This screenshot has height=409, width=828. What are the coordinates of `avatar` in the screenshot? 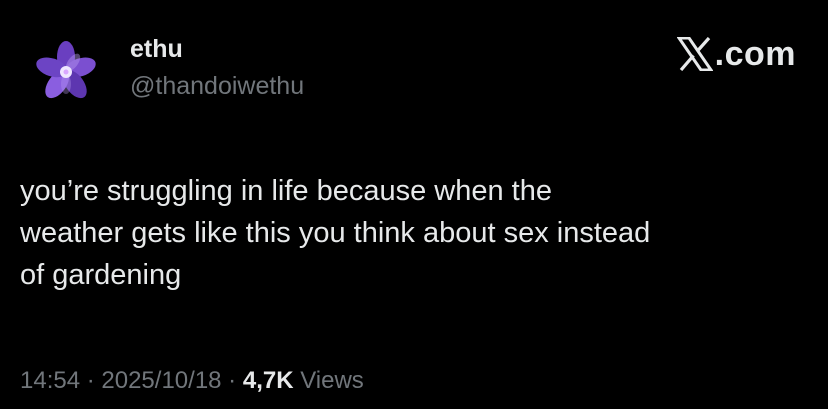 It's located at (66, 72).